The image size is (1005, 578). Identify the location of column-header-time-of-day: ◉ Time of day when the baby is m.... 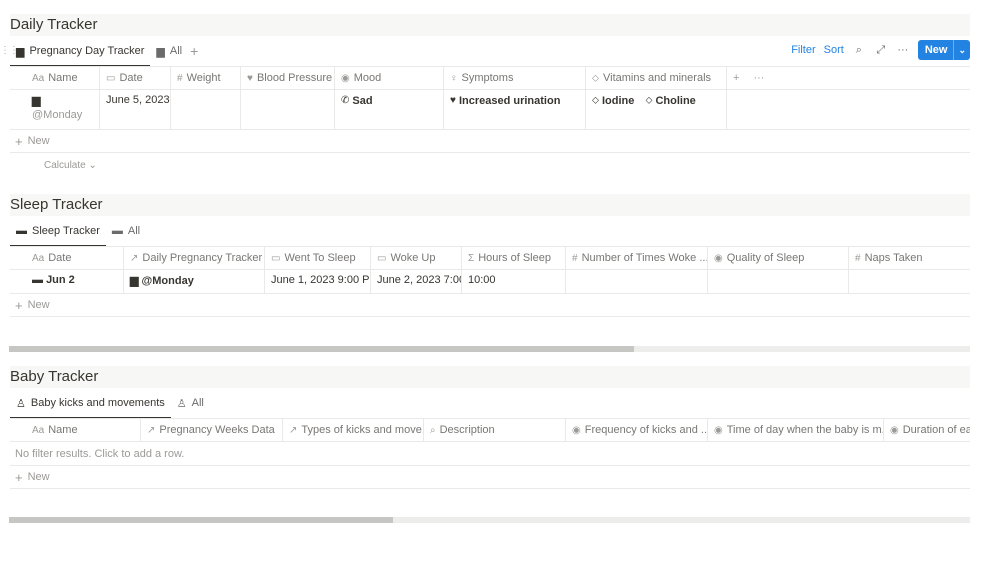
(796, 430).